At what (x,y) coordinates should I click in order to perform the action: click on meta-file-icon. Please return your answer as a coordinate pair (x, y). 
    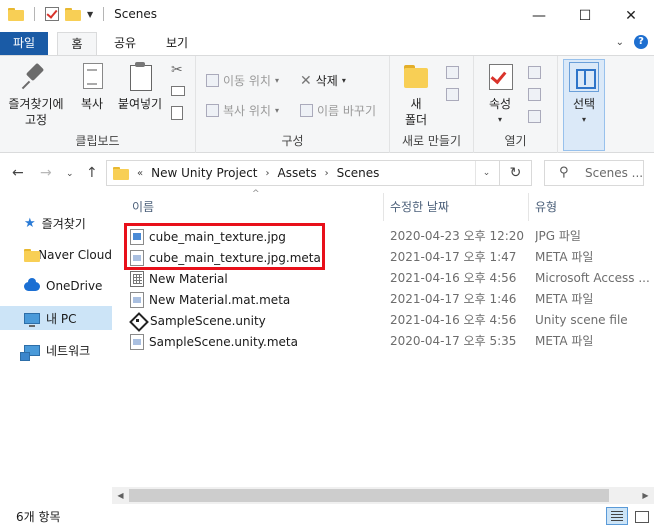
    Looking at the image, I should click on (137, 299).